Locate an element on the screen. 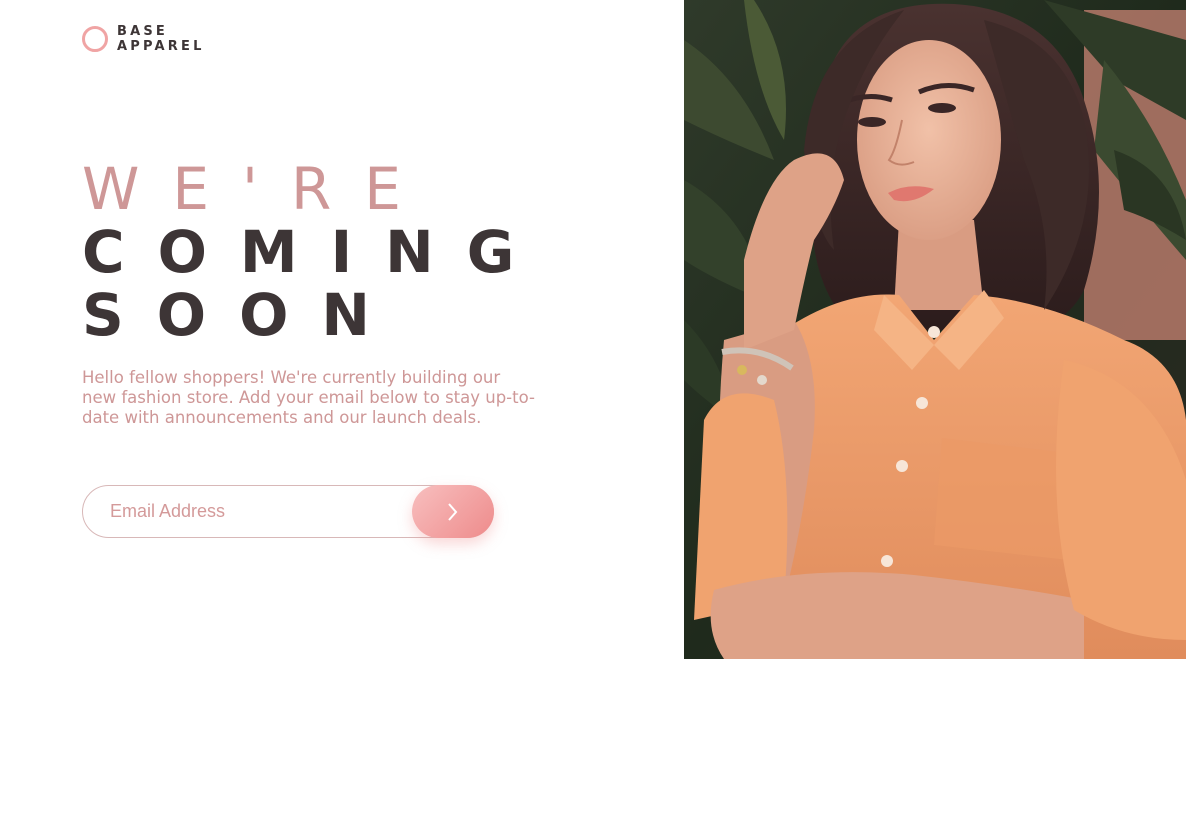 Image resolution: width=1186 pixels, height=823 pixels. brand-logo: BASE APPAREL is located at coordinates (143, 39).